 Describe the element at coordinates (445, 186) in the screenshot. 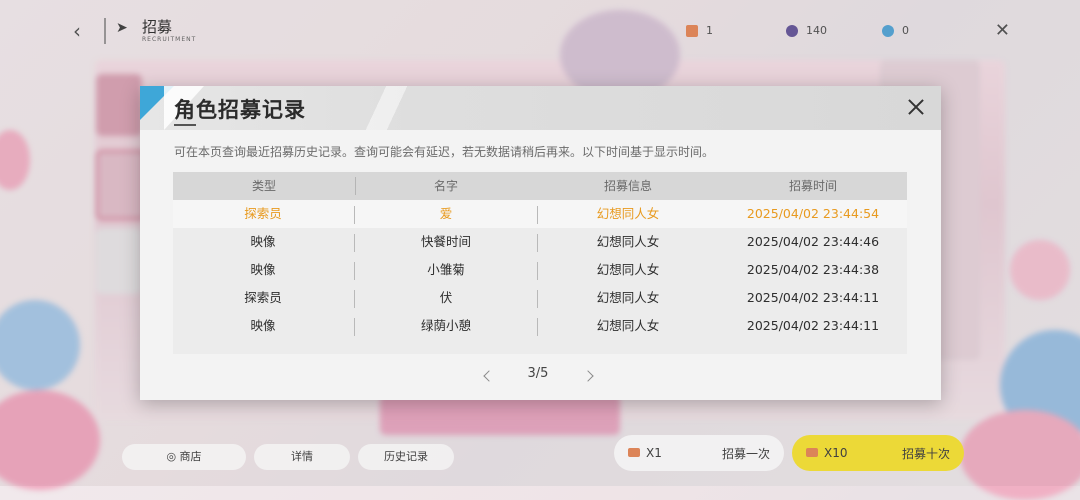

I see `column-header-name: 名字` at that location.